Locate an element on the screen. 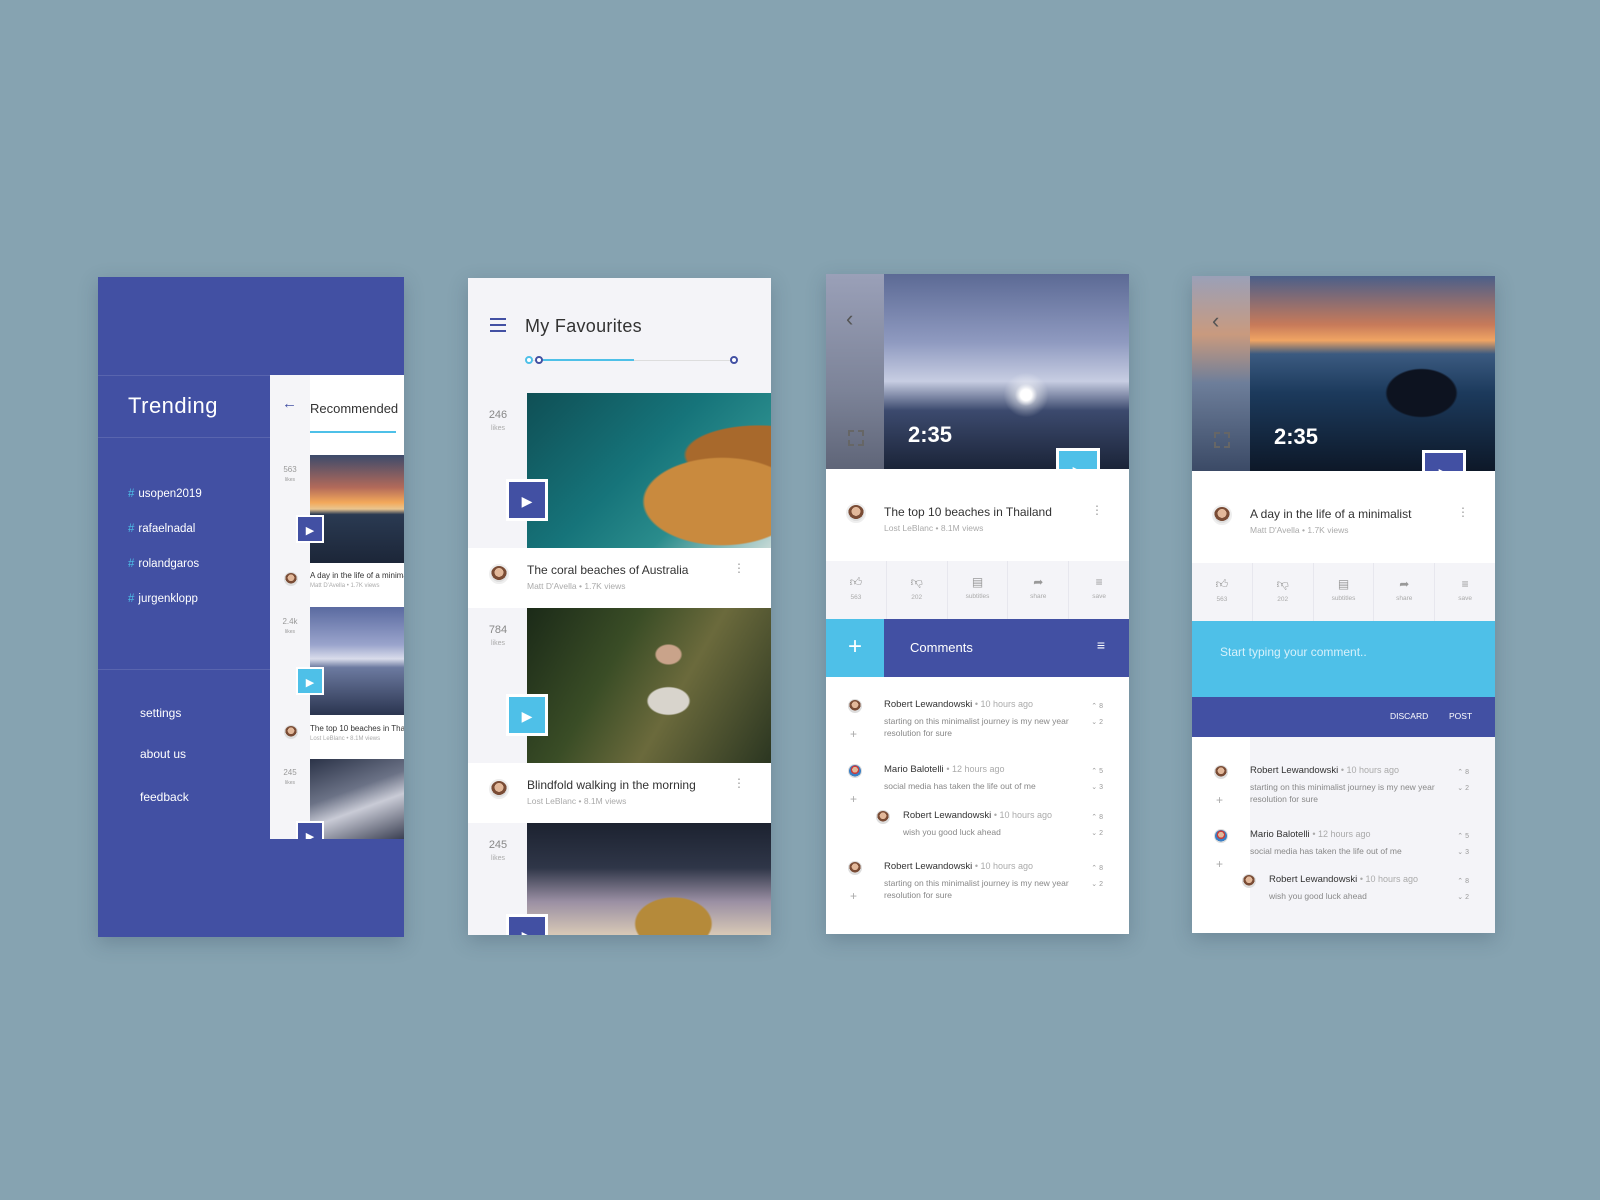 The height and width of the screenshot is (1200, 1600). video-thumbnail-snow-path is located at coordinates (649, 879).